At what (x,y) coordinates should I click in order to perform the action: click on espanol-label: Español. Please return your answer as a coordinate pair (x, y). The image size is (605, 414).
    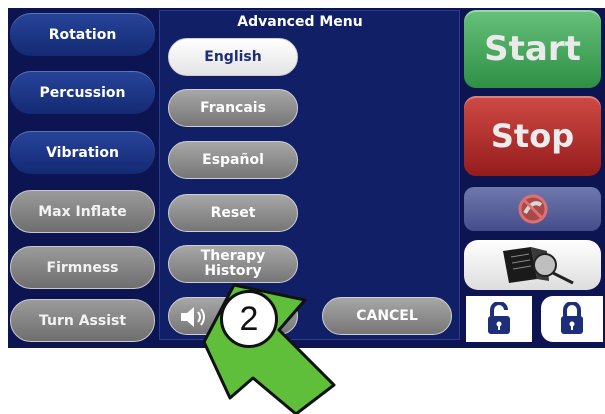
    Looking at the image, I should click on (233, 159).